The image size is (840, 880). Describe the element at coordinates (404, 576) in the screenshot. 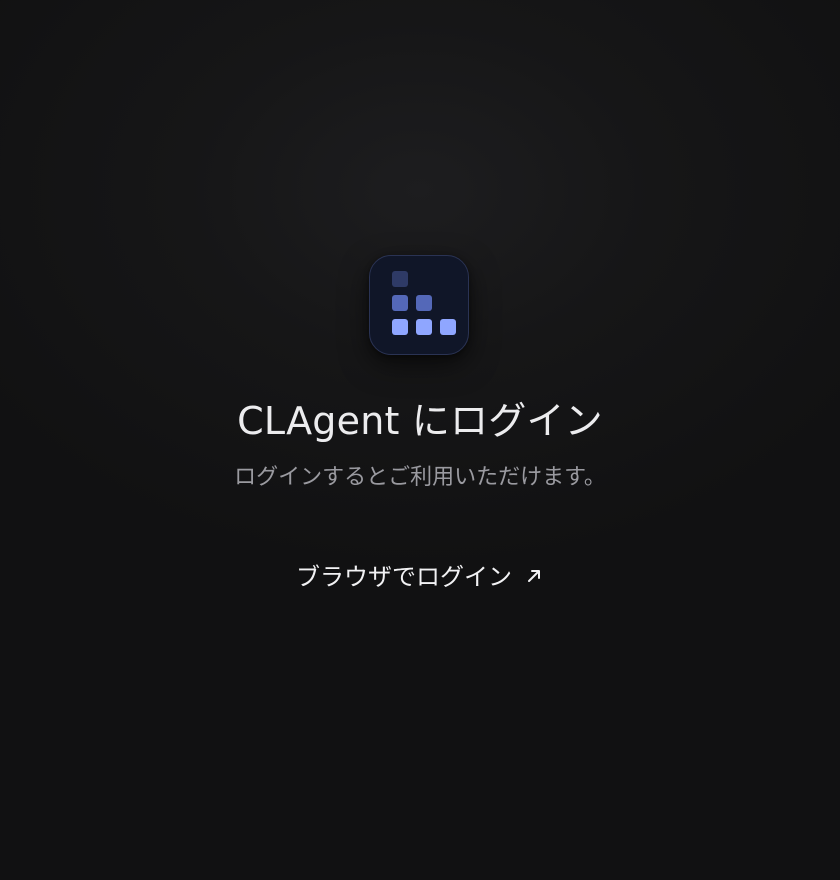

I see `browser-login-button-label: ブラウザでログイン` at that location.